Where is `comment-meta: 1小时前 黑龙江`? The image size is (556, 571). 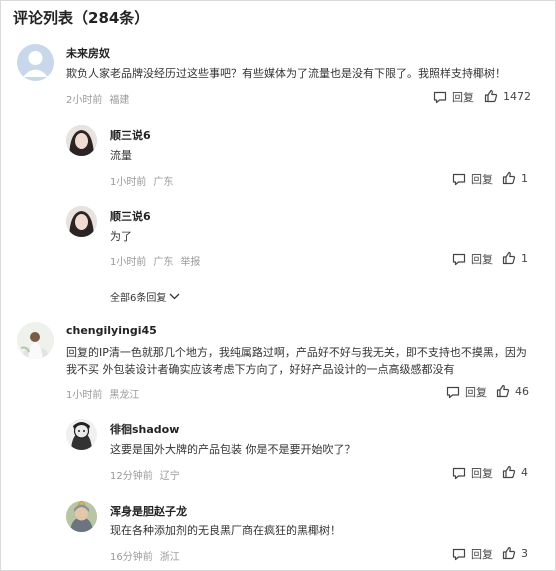
comment-meta: 1小时前 黑龙江 is located at coordinates (106, 393).